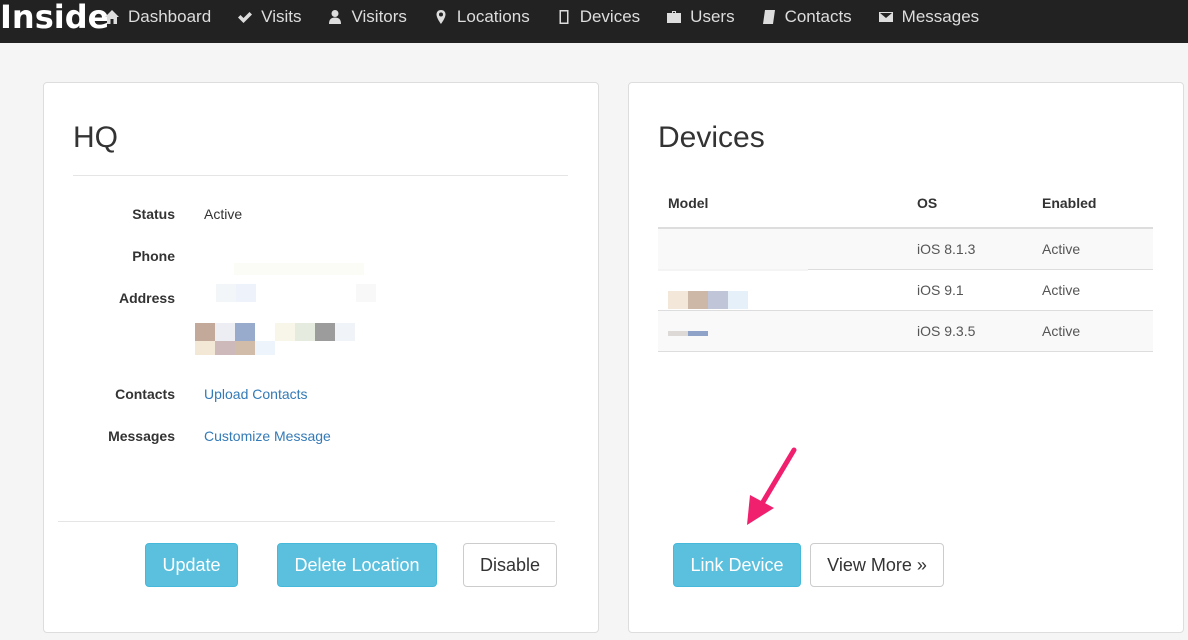  Describe the element at coordinates (940, 16) in the screenshot. I see `nav-item-label: Messages` at that location.